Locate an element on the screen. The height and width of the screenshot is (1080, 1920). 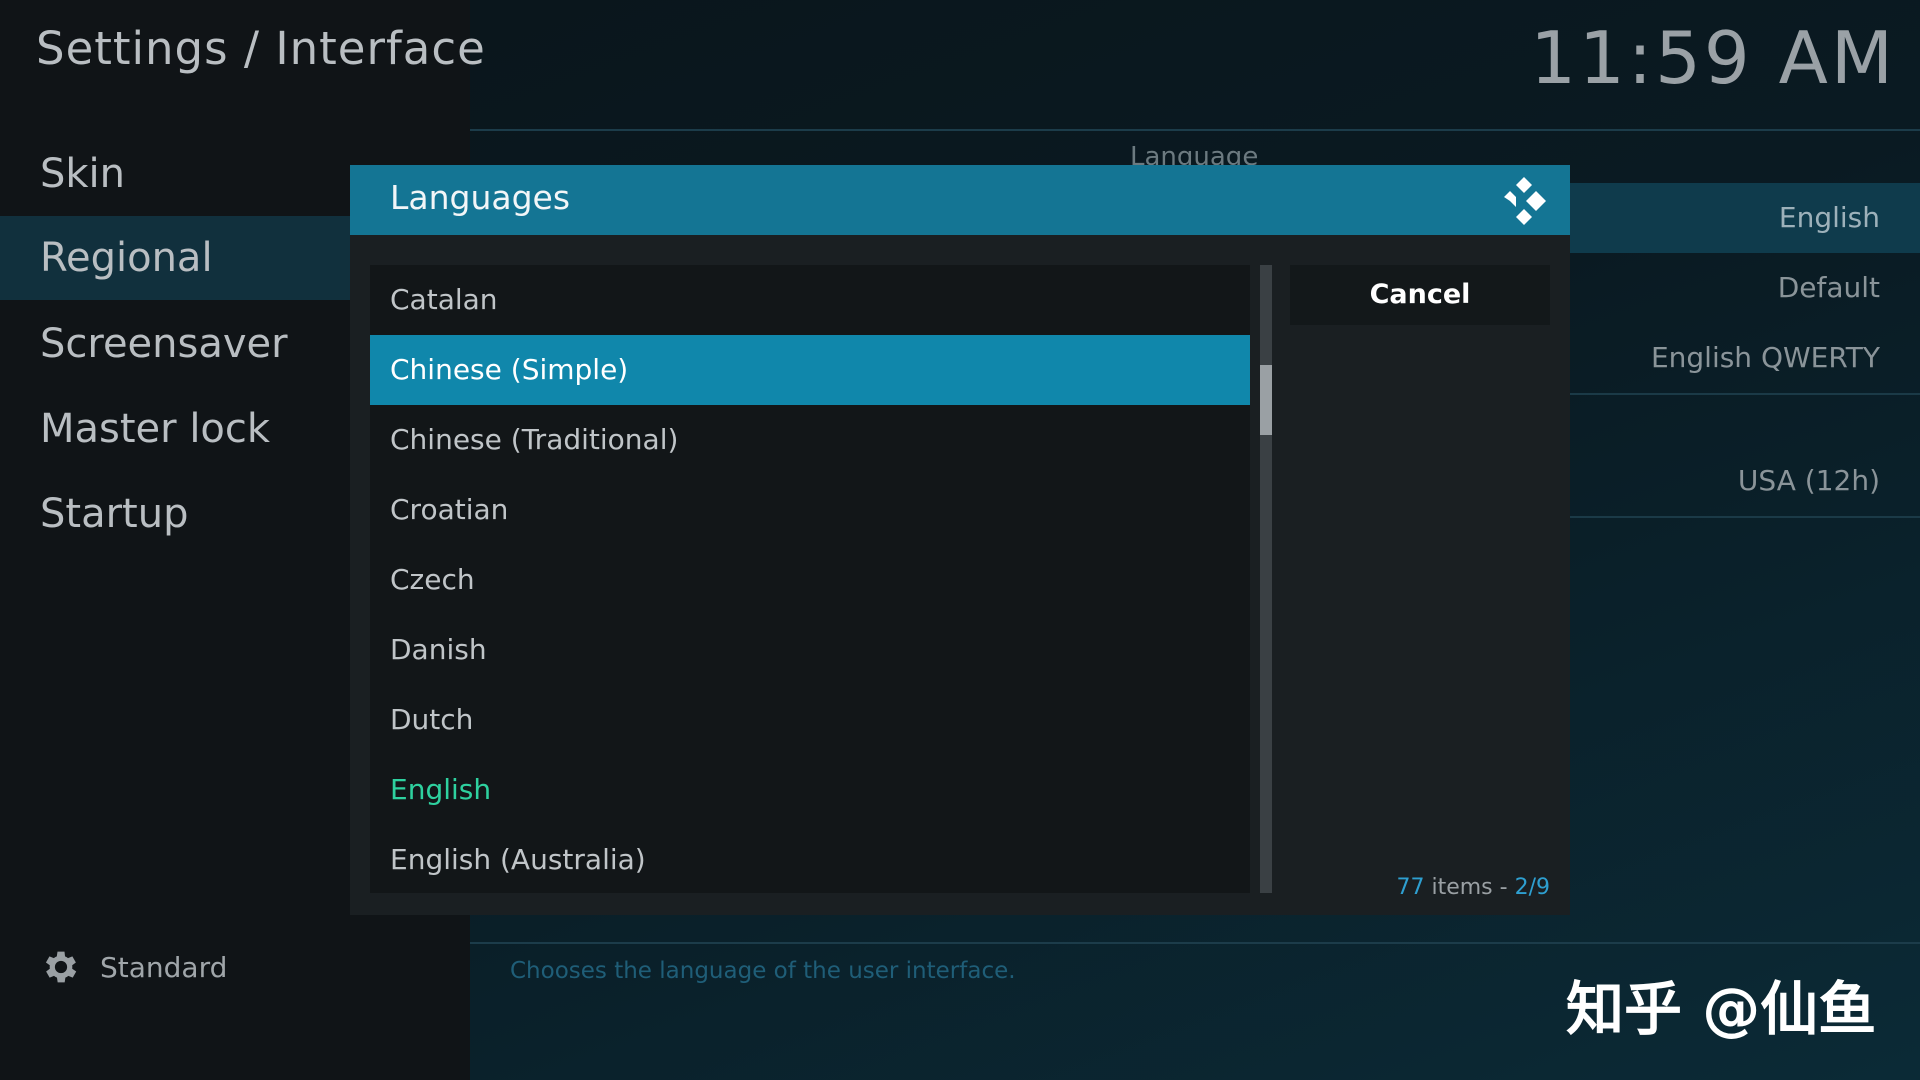
dialog-title: Languages is located at coordinates (480, 197).